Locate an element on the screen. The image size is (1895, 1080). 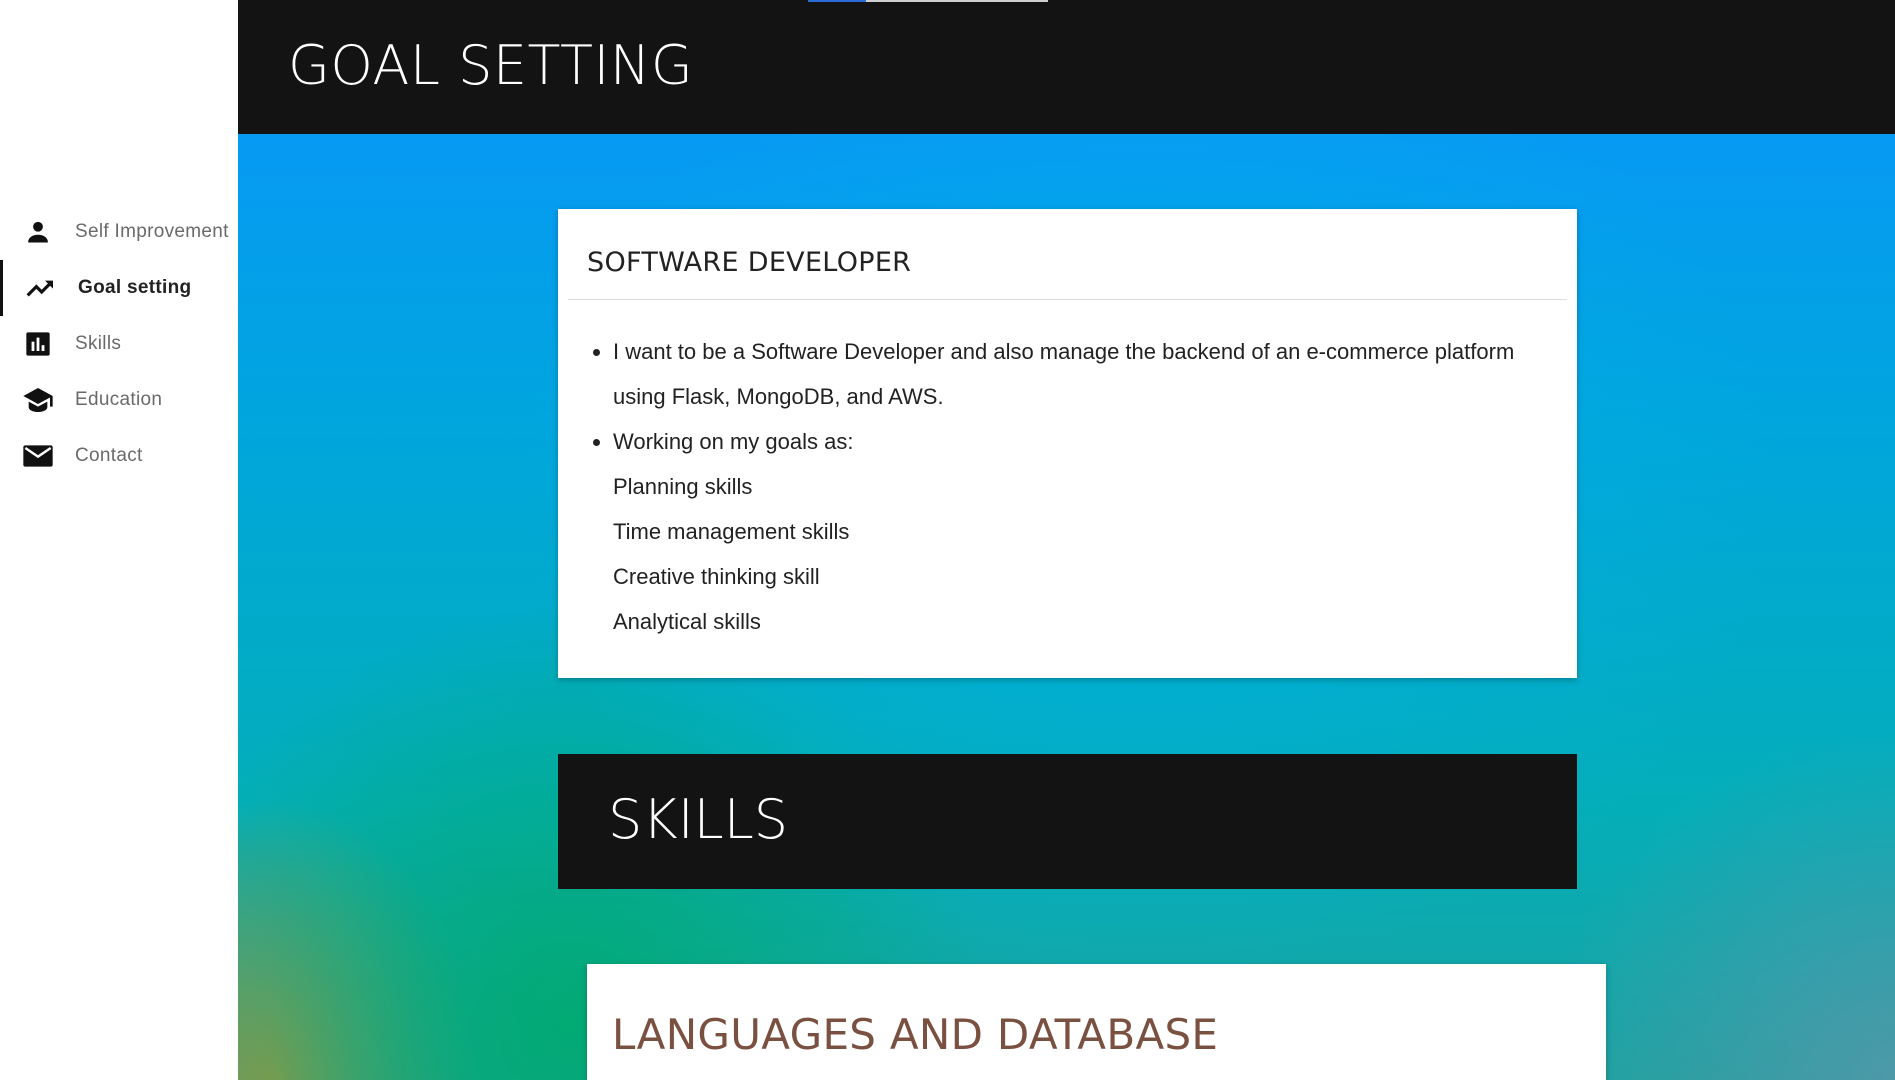
sidebar-item-label: Education is located at coordinates (119, 399).